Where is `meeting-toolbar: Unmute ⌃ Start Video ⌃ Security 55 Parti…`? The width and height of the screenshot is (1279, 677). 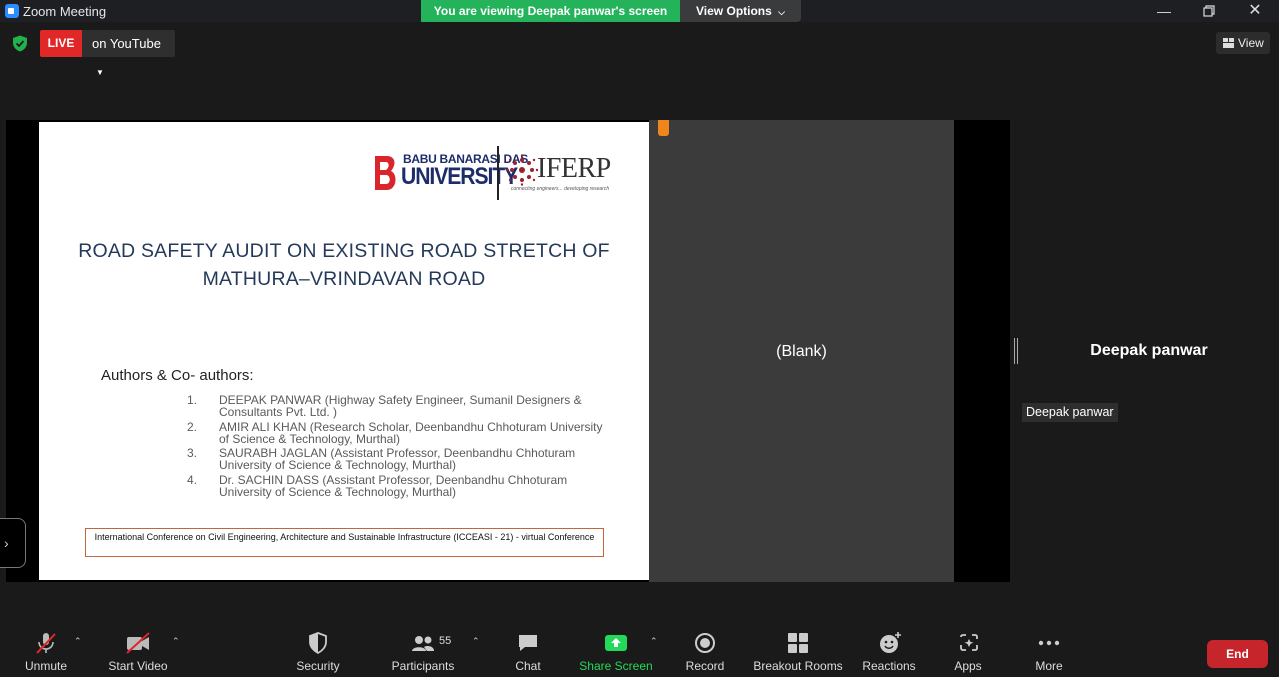
meeting-toolbar: Unmute ⌃ Start Video ⌃ Security 55 Parti… is located at coordinates (639, 649).